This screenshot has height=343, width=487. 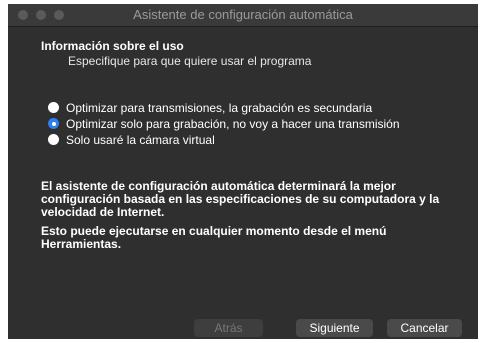 What do you see at coordinates (53, 123) in the screenshot?
I see `radio-button-selected-icon` at bounding box center [53, 123].